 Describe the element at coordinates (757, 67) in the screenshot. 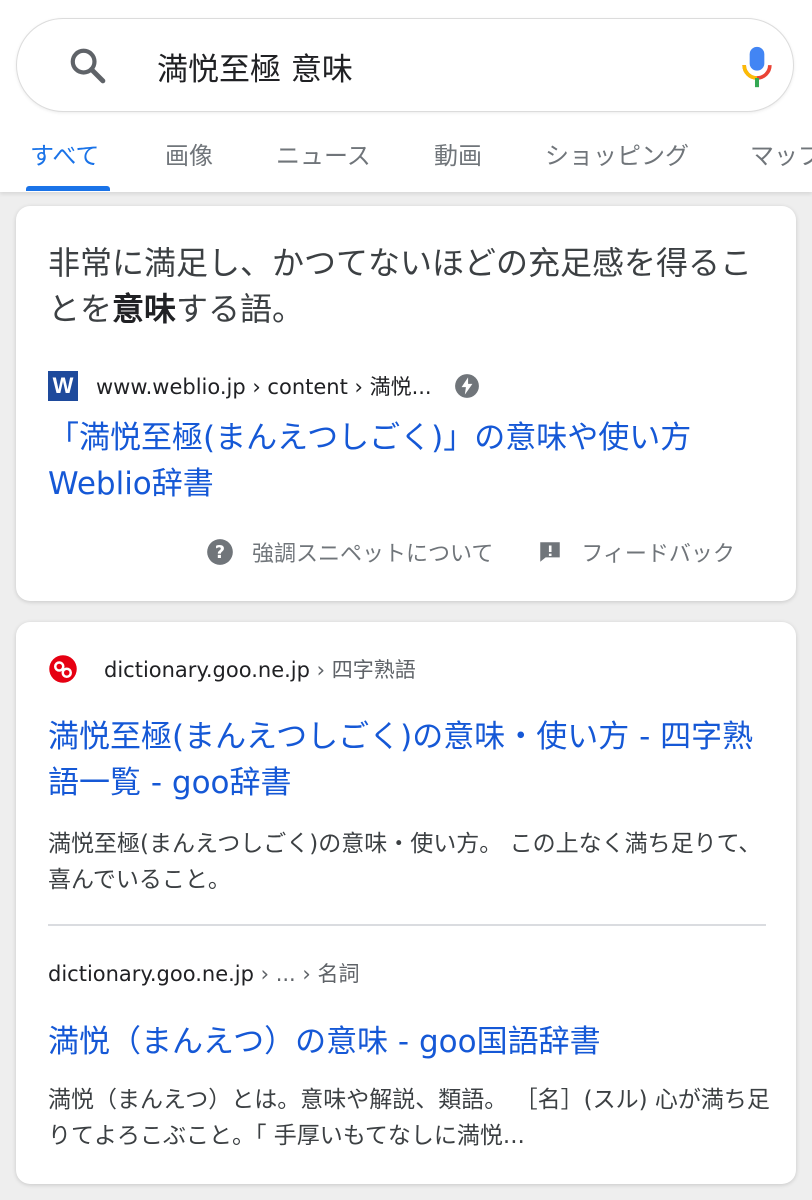

I see `microphone-icon` at that location.